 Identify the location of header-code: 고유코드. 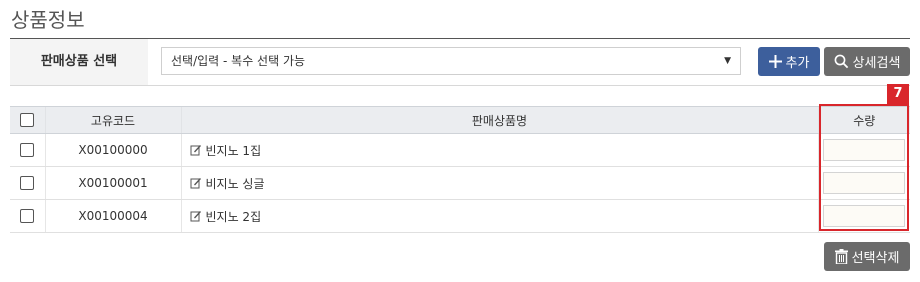
(112, 120).